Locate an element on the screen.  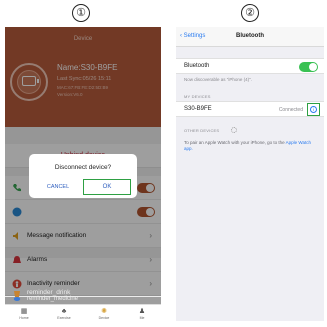
bluetooth-row: Bluetooth is located at coordinates (250, 66).